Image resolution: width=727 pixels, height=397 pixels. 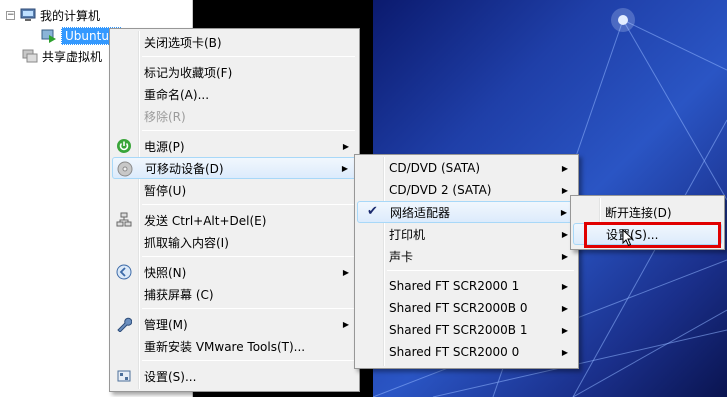 I want to click on tree-item-shared-vms: 共享虚拟机, so click(x=62, y=56).